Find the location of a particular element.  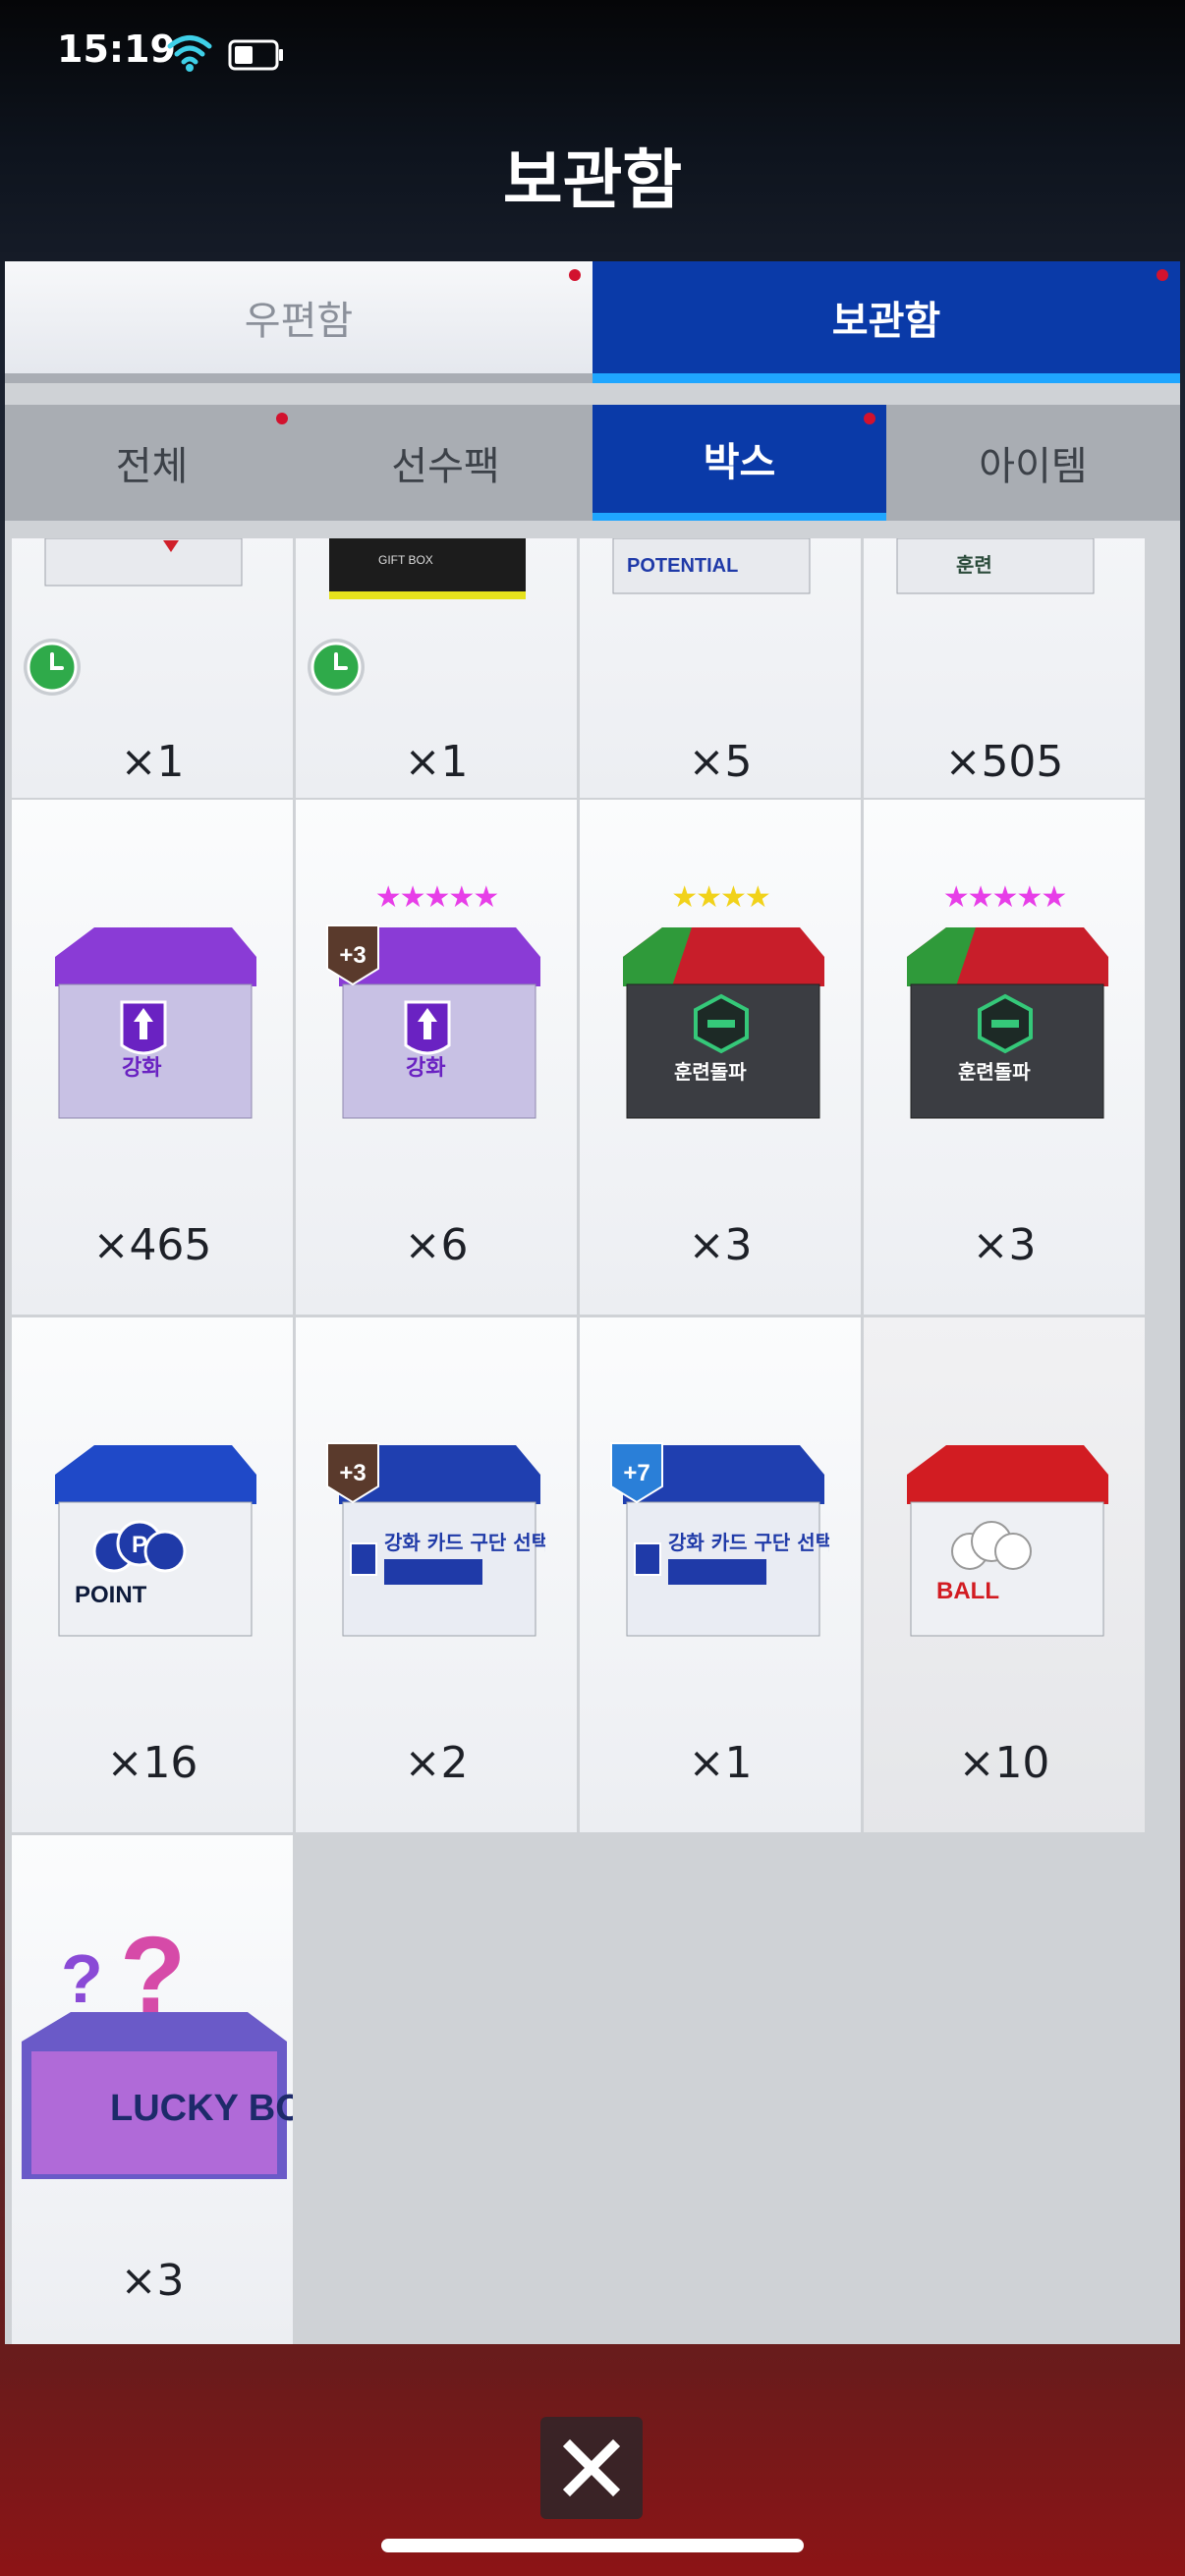

grid-cell: ★★★★★ 훈련돌파 ×3 is located at coordinates (1005, 1057).